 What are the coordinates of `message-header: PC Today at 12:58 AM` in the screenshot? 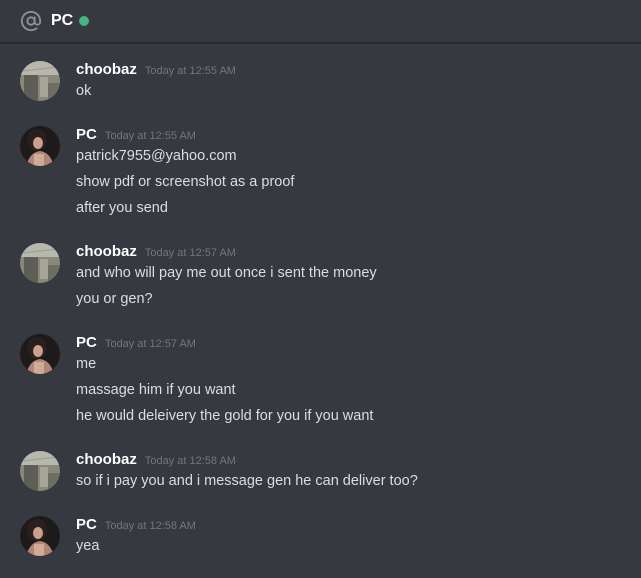 It's located at (136, 526).